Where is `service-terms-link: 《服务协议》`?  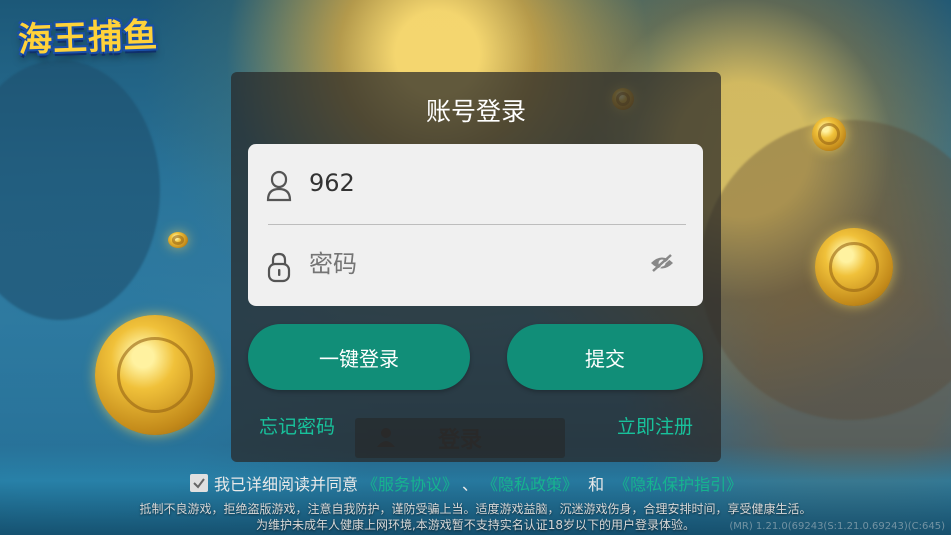
service-terms-link: 《服务协议》 is located at coordinates (410, 483).